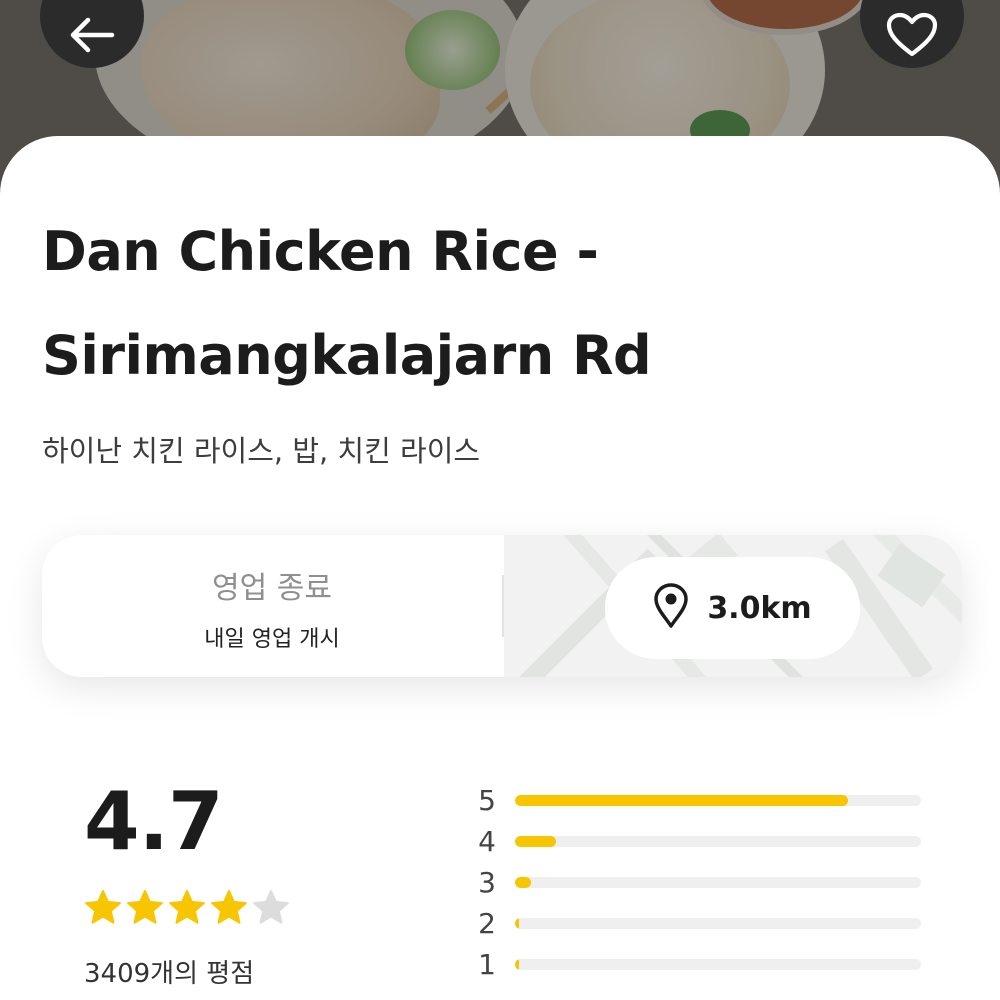 The height and width of the screenshot is (1000, 1000). I want to click on restaurant-name-line2: Sirimangkalajarn Rd, so click(347, 355).